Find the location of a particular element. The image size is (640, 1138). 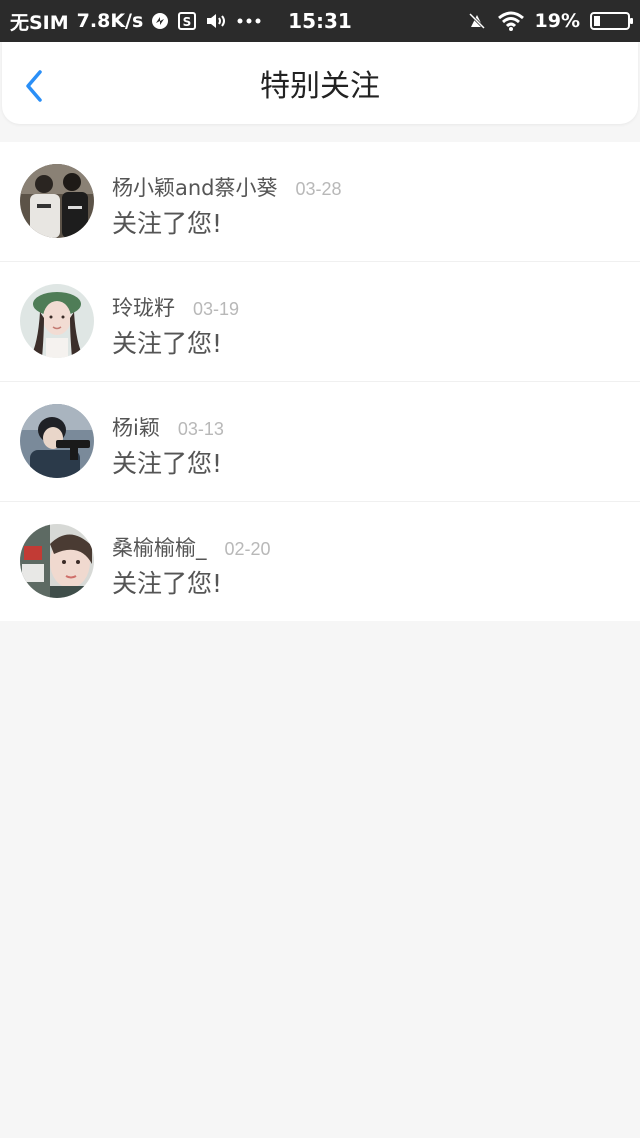

notification-date: 03-19 is located at coordinates (216, 309).